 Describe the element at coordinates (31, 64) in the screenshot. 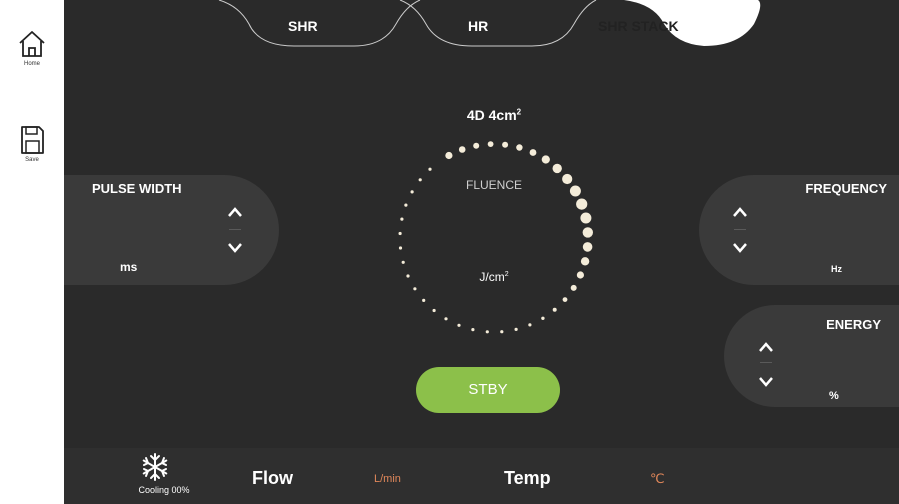

I see `home-label: Home` at that location.